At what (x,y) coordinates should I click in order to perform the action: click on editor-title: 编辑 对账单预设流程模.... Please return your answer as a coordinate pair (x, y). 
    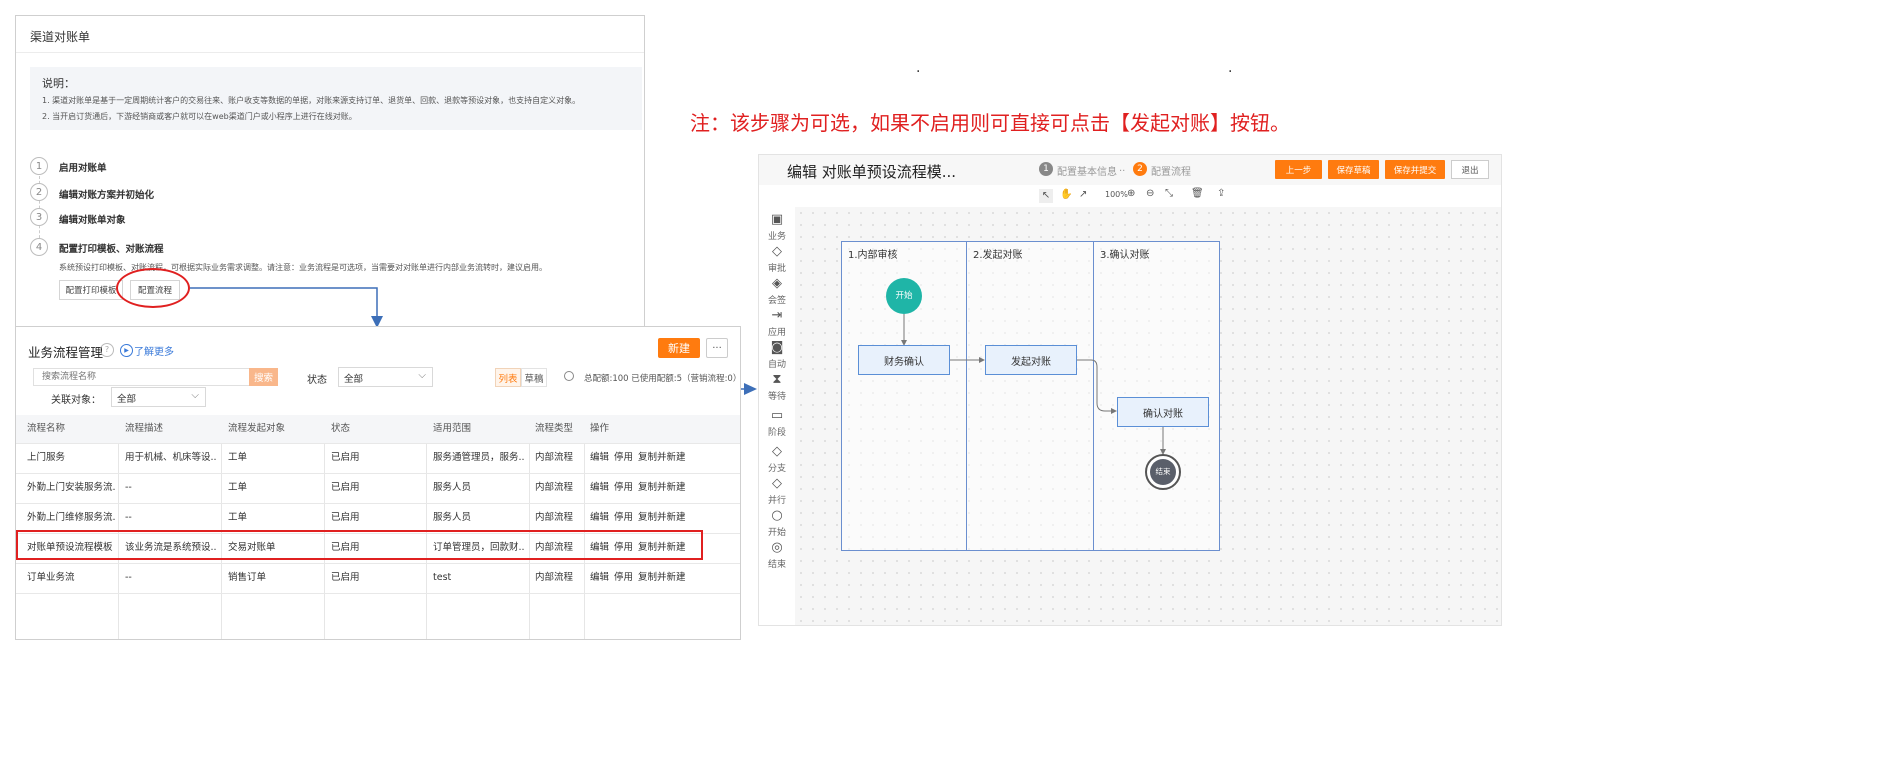
    Looking at the image, I should click on (872, 172).